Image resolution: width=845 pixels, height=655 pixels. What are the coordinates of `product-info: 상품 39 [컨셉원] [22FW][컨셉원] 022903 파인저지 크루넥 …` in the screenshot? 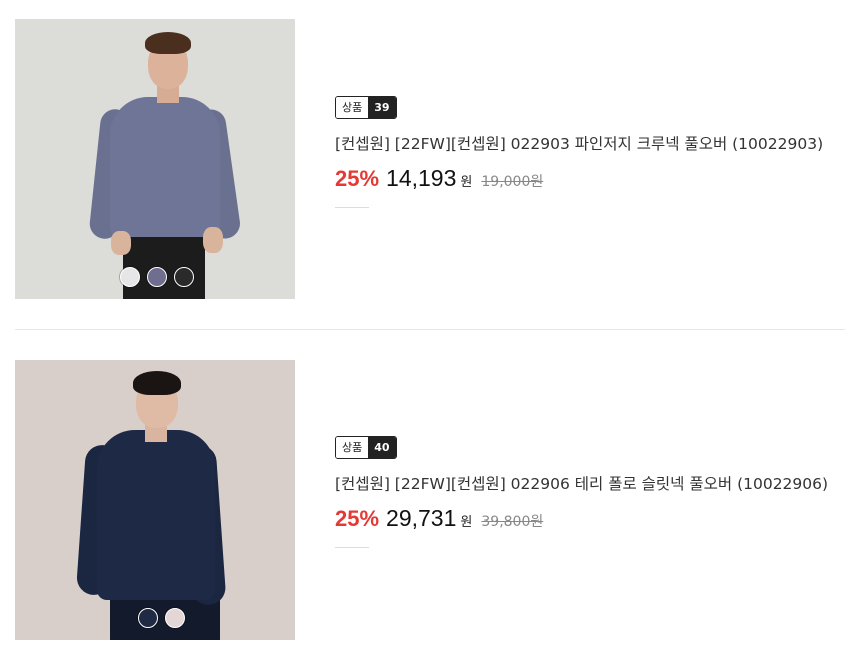 It's located at (579, 152).